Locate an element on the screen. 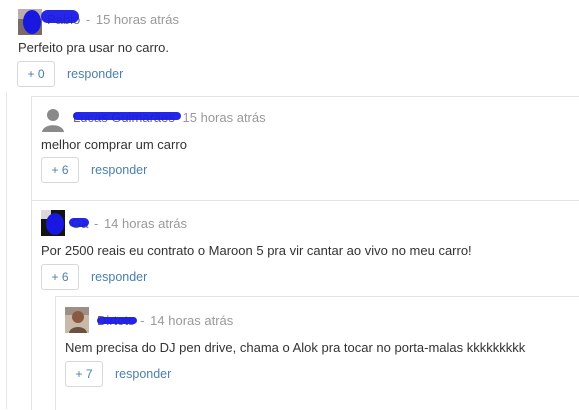 The image size is (579, 410). comment-header: Dirtots - 14 horas atrás is located at coordinates (165, 320).